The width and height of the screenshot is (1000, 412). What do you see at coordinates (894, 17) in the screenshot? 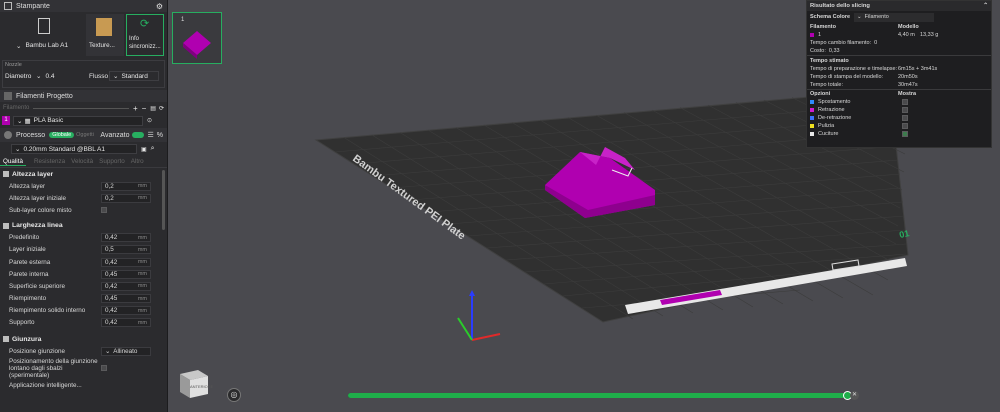
I see `scheme-select: ⌄ Filamento` at bounding box center [894, 17].